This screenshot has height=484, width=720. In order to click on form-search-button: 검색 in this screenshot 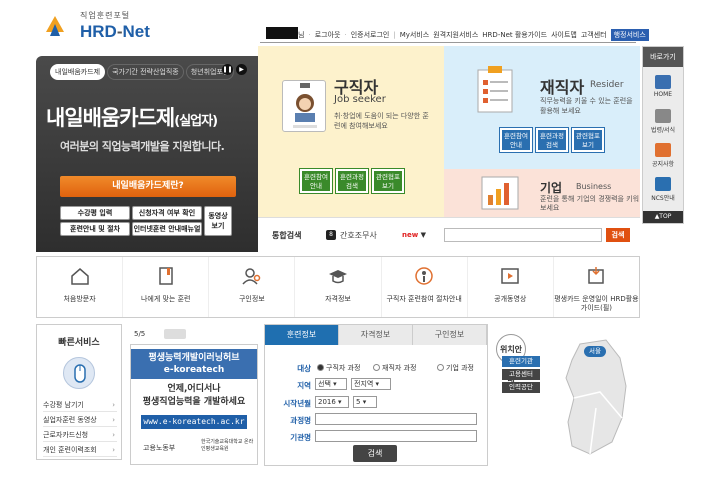, I will do `click(375, 453)`.